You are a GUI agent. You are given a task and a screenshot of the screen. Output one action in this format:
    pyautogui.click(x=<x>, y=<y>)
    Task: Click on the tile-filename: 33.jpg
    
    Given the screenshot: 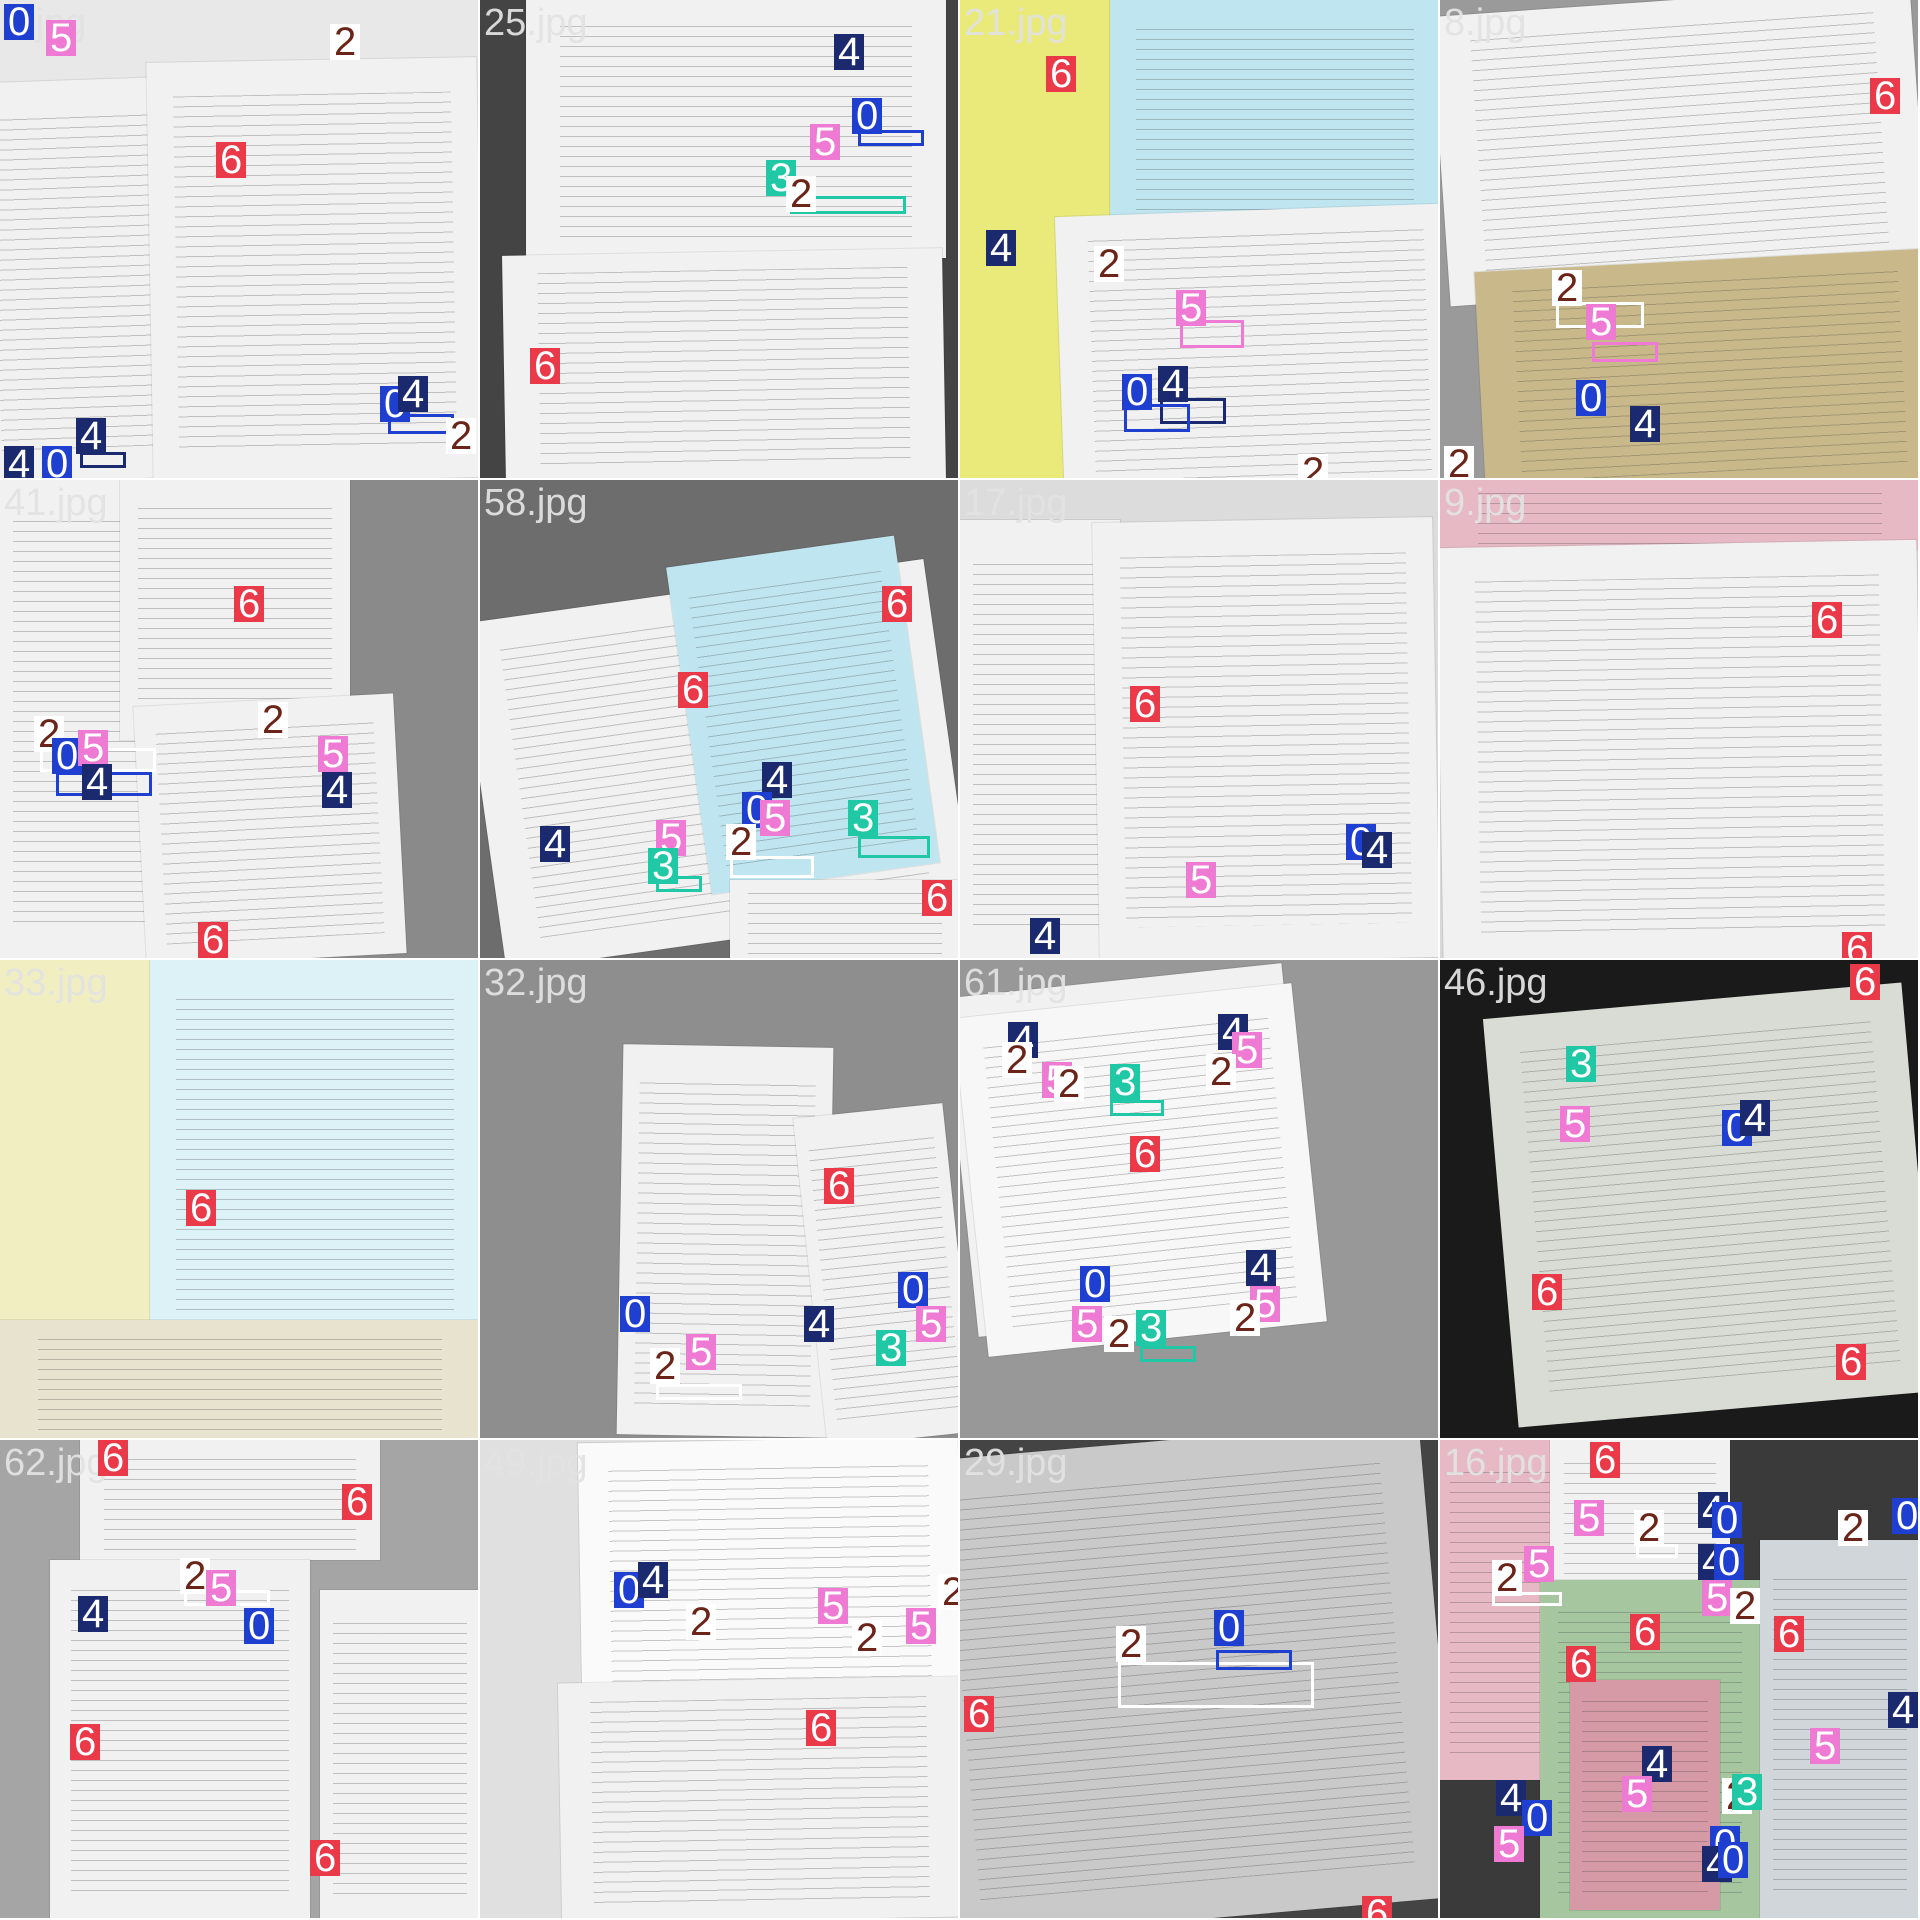 What is the action you would take?
    pyautogui.click(x=56, y=983)
    